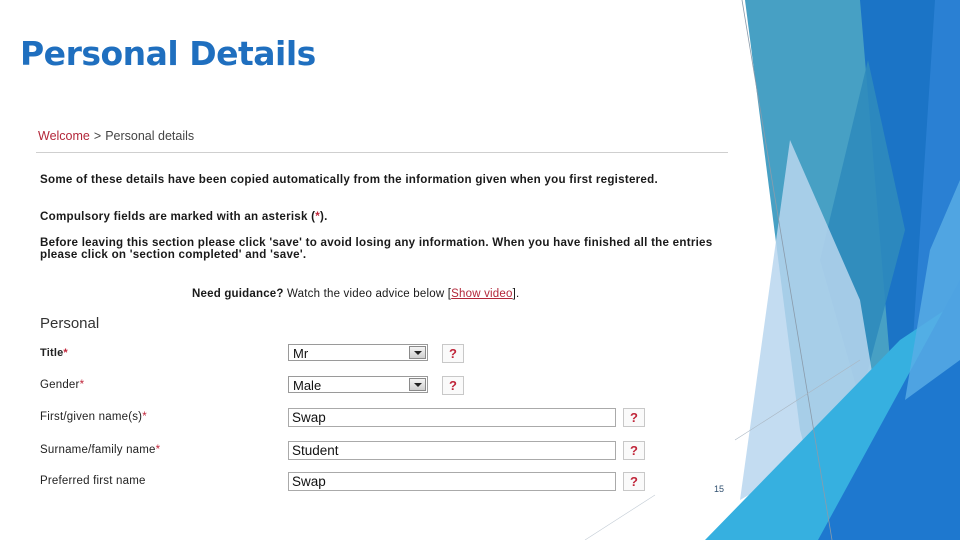 The image size is (960, 540). I want to click on label-text: Surname/family name, so click(98, 450).